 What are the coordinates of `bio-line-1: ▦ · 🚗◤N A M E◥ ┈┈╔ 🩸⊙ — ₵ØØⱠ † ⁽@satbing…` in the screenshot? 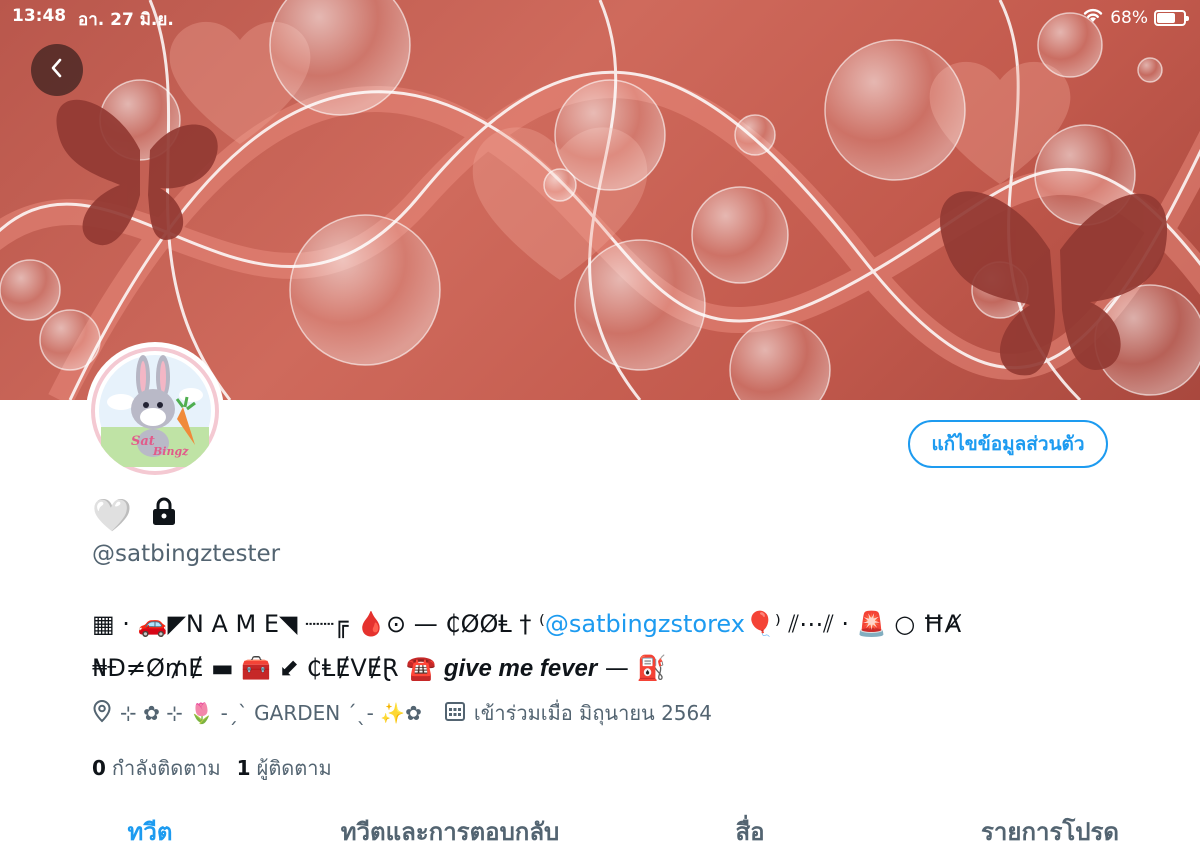 It's located at (607, 624).